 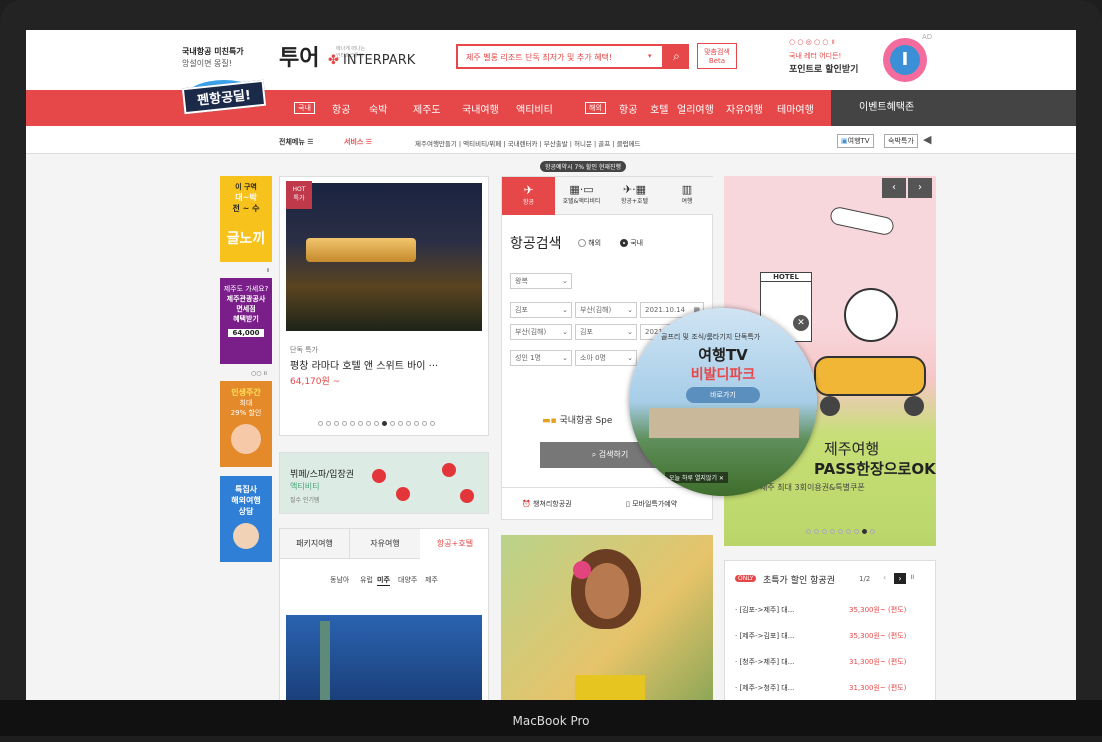 I want to click on child-select: 소아 0명 ⌄, so click(x=606, y=358).